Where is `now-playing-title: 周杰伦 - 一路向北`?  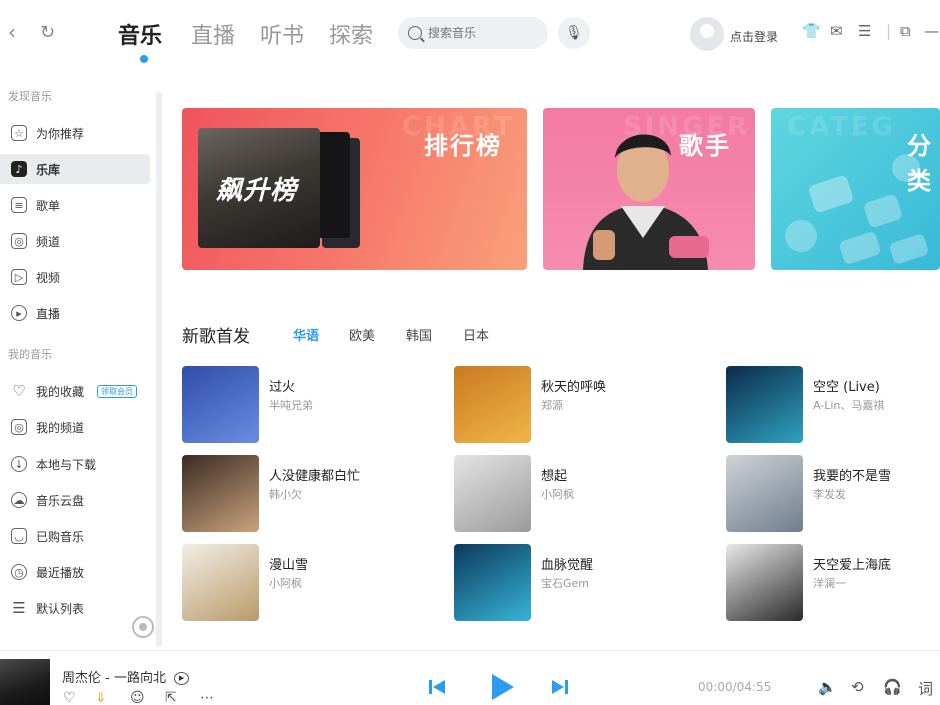
now-playing-title: 周杰伦 - 一路向北 is located at coordinates (114, 678).